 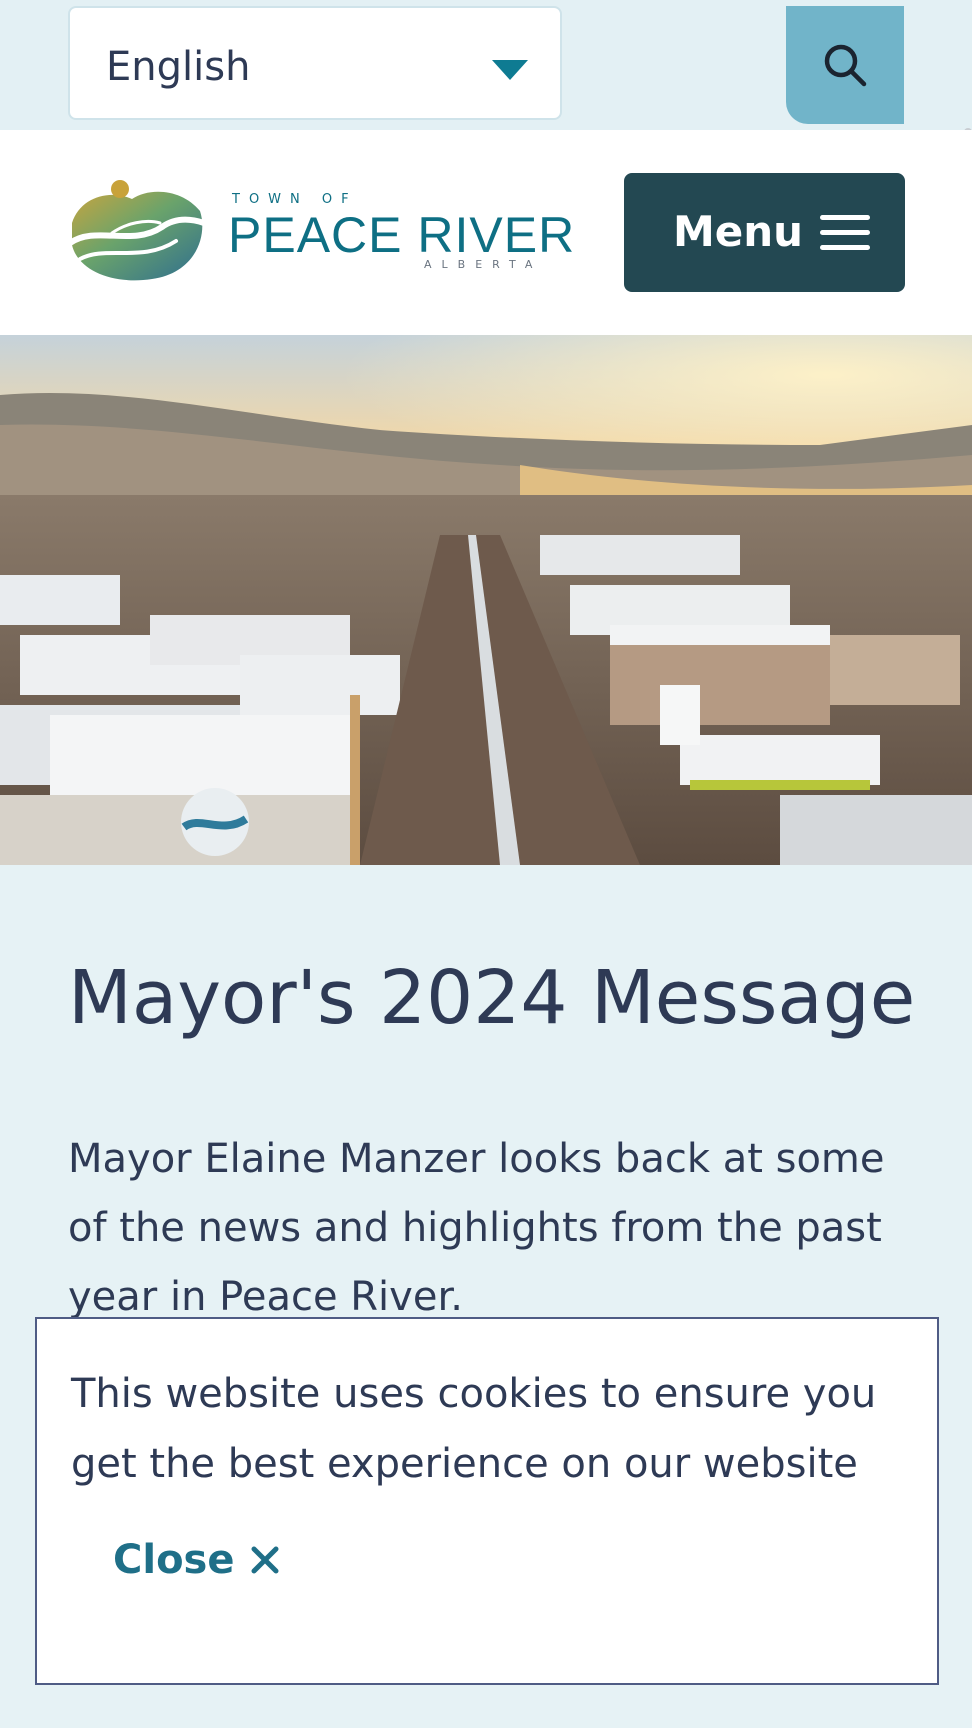 I want to click on town-logo, so click(x=136, y=232).